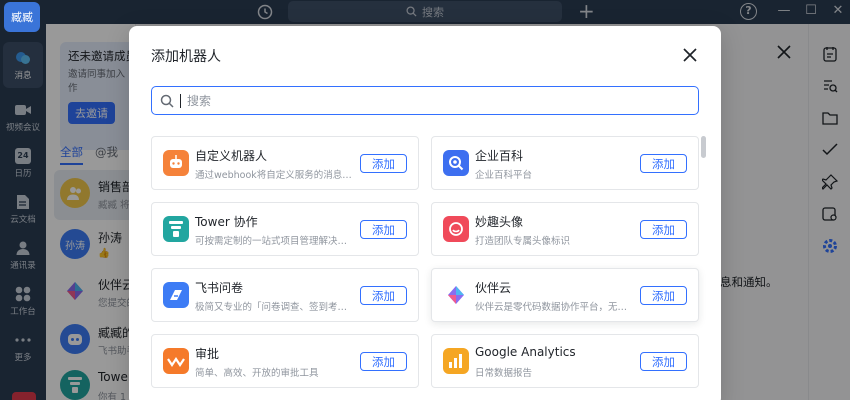 The image size is (850, 400). What do you see at coordinates (285, 229) in the screenshot?
I see `bot-card-tower: Tower 协作 可按需定制的一站式项目管理解决方案 添加` at bounding box center [285, 229].